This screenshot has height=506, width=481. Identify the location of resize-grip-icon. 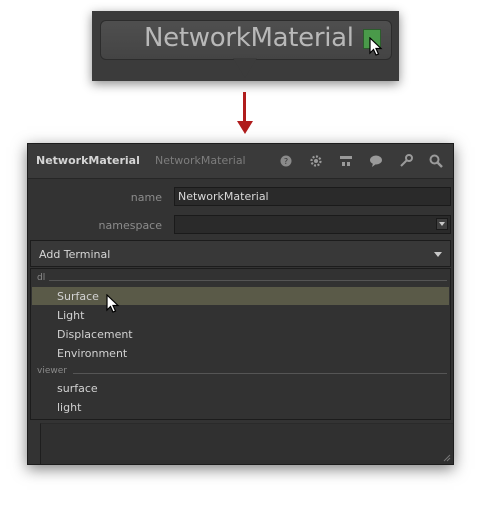
(447, 458).